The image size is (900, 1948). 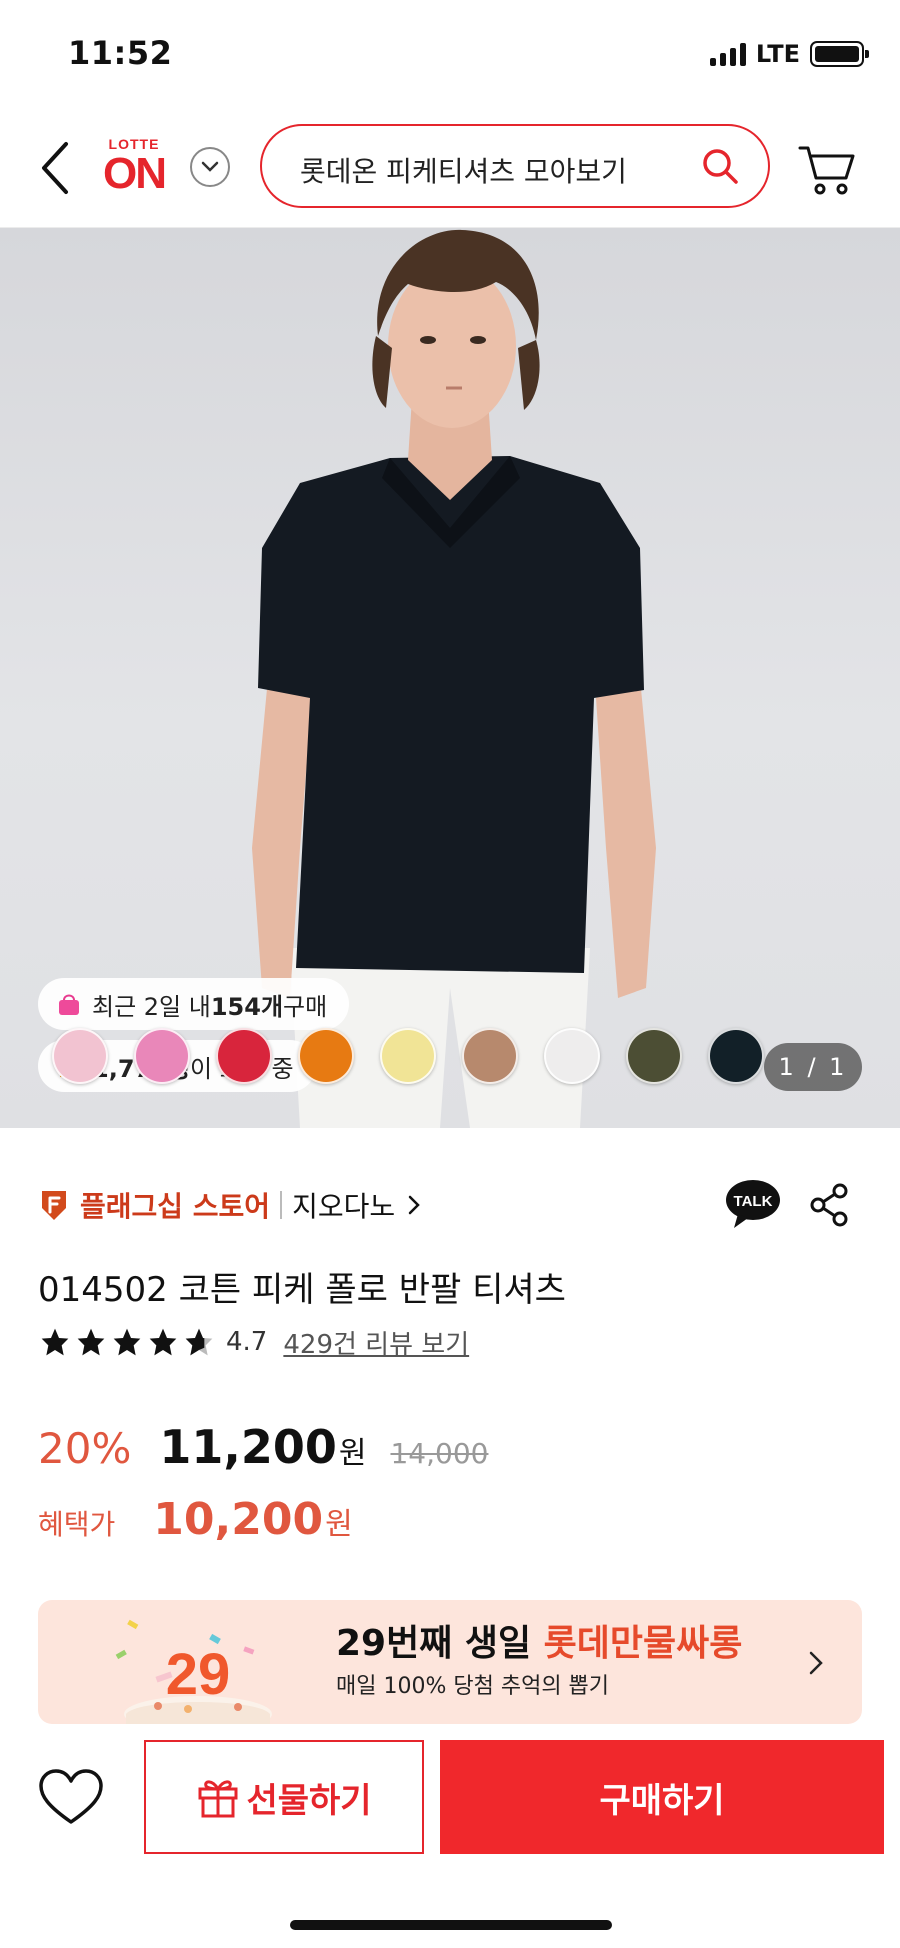 I want to click on star-half-icon, so click(x=199, y=1342).